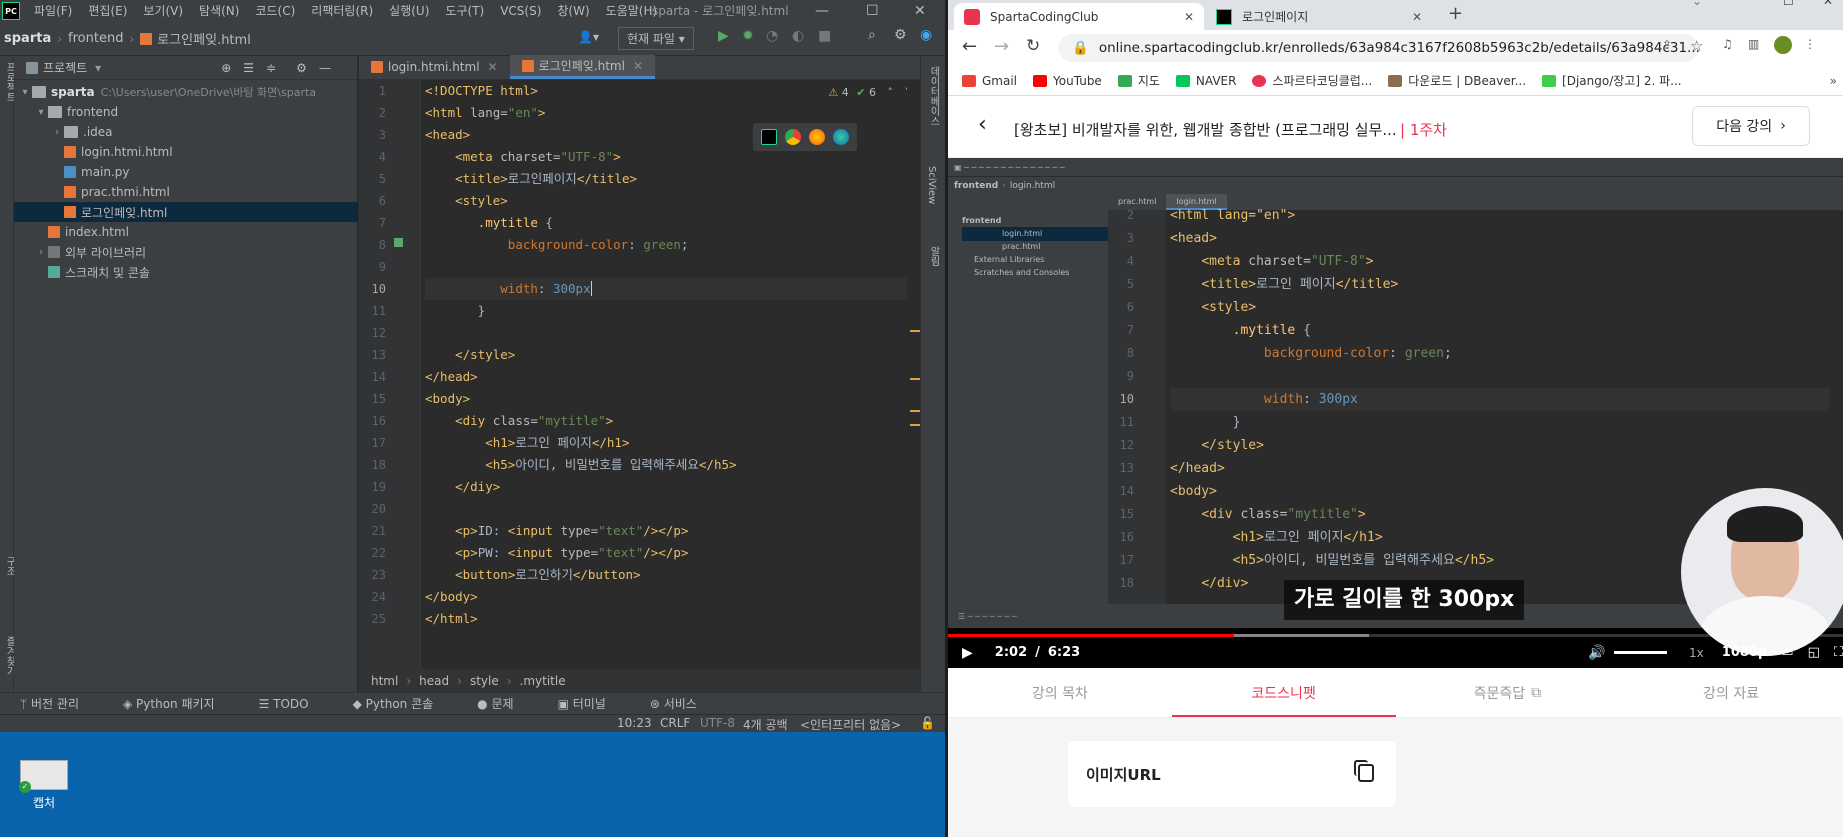 This screenshot has width=1843, height=837. Describe the element at coordinates (186, 112) in the screenshot. I see `tree-item-frontend: ▾ frontend` at that location.